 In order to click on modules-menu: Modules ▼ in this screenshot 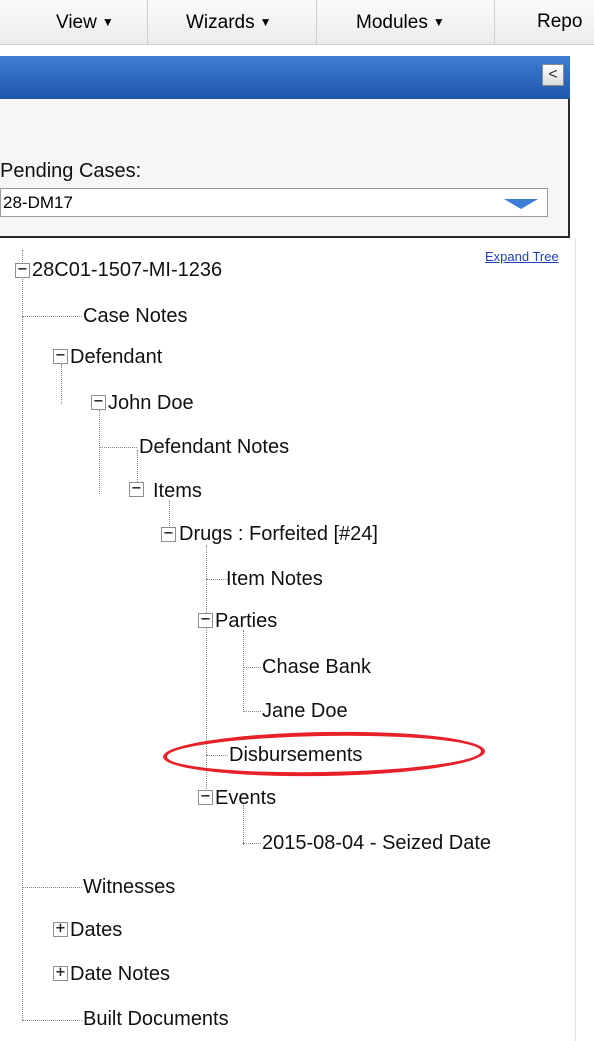, I will do `click(400, 22)`.